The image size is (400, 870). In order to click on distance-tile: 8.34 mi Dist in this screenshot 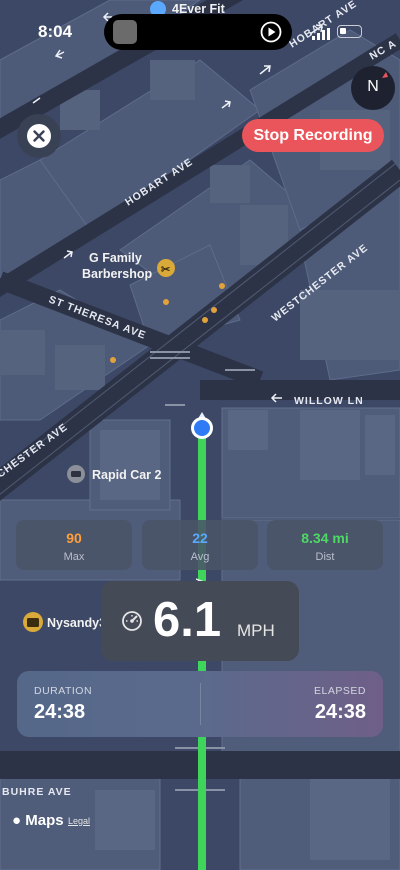, I will do `click(325, 545)`.